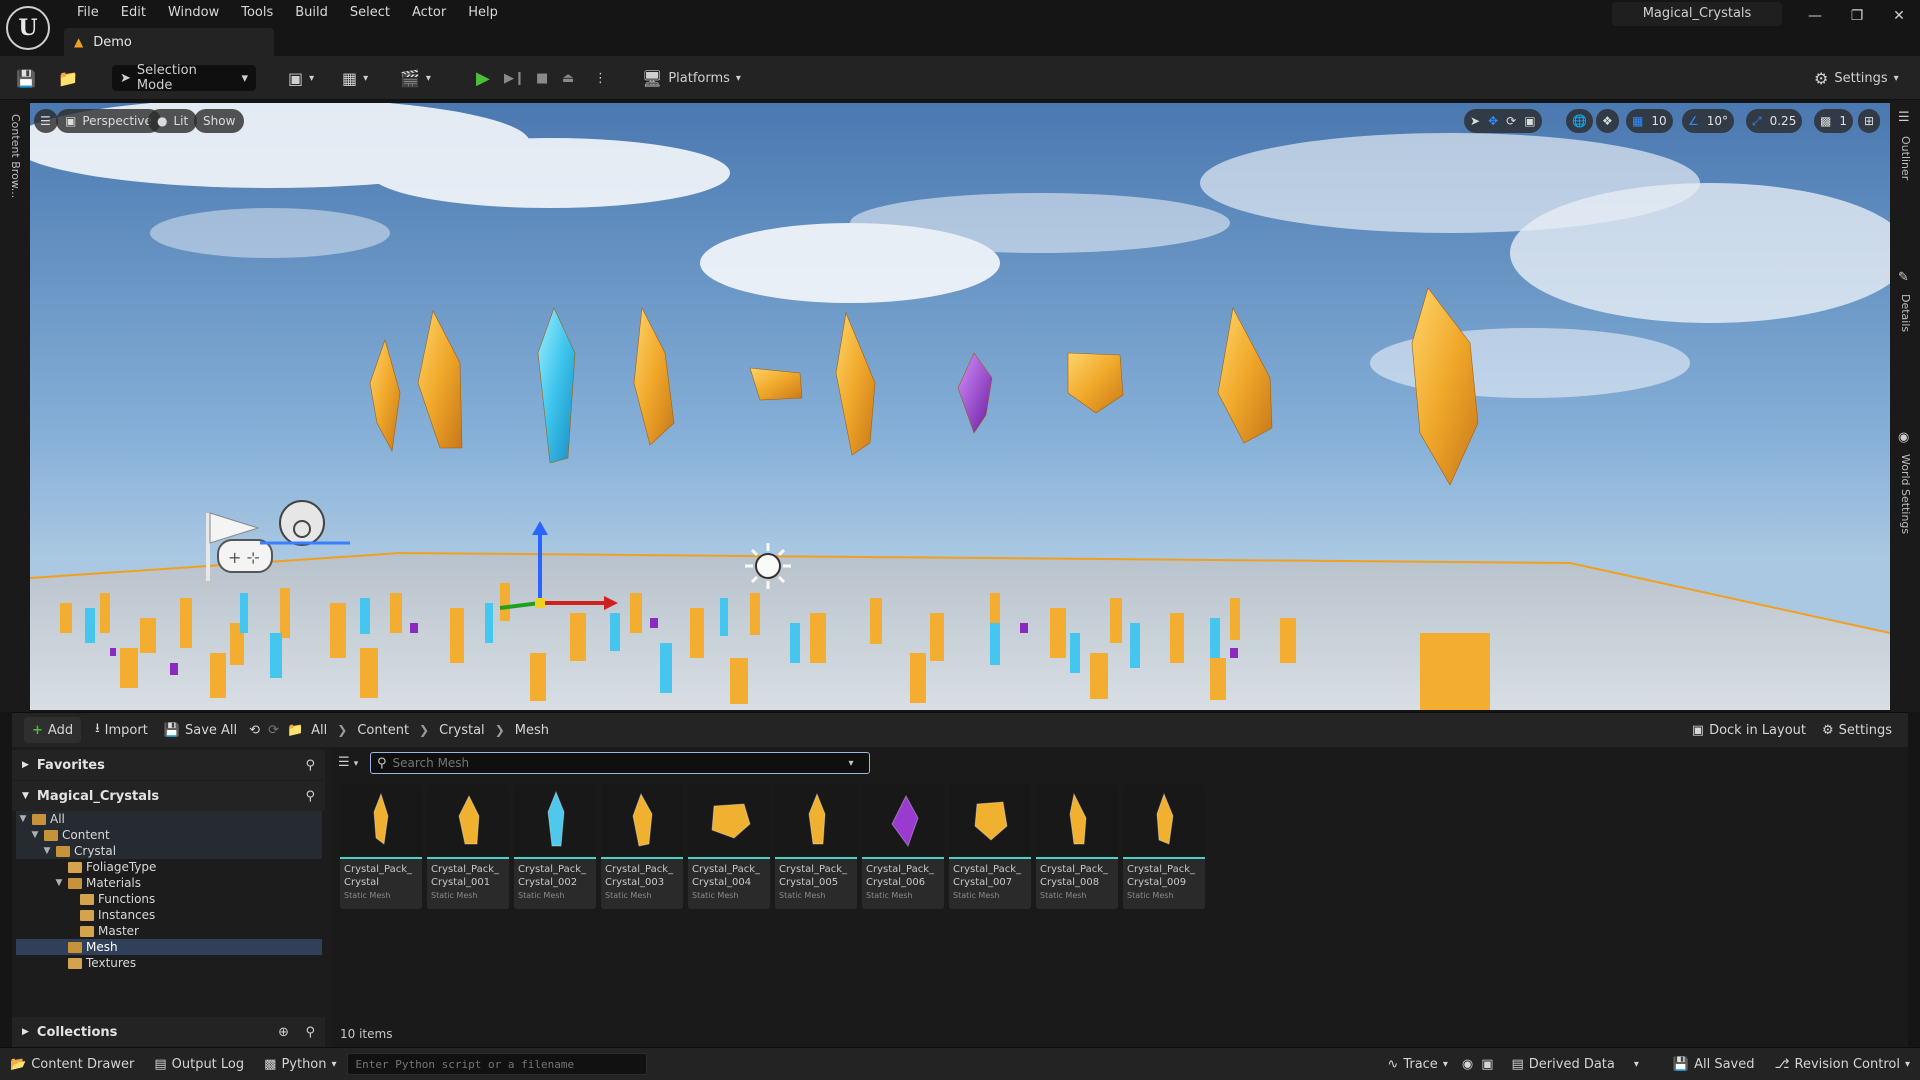 This screenshot has height=1080, width=1920. What do you see at coordinates (254, 730) in the screenshot?
I see `history-back-icon: ⟲` at bounding box center [254, 730].